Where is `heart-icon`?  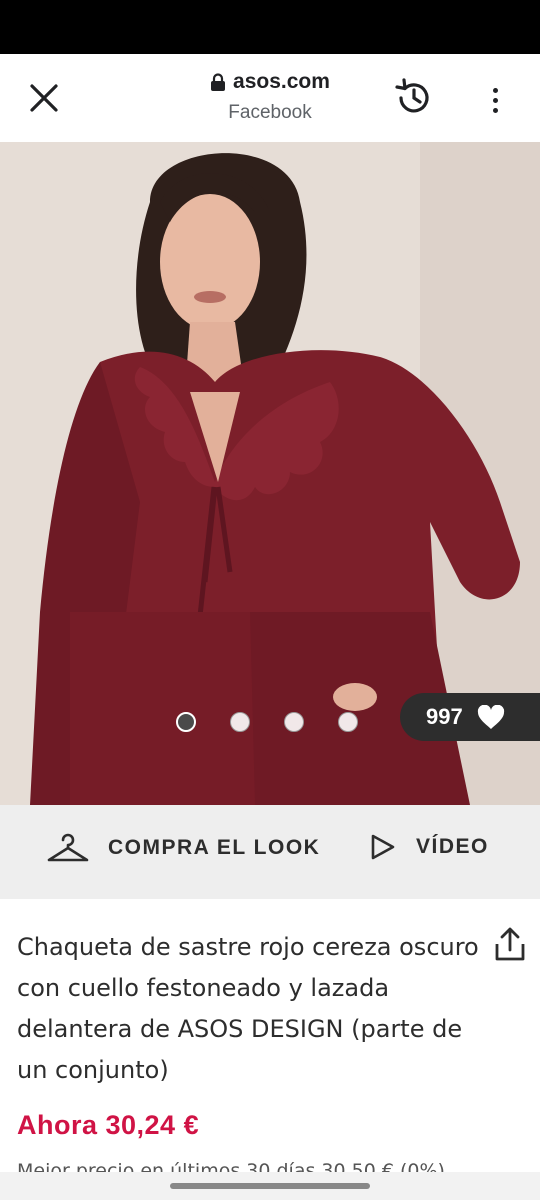
heart-icon is located at coordinates (490, 716).